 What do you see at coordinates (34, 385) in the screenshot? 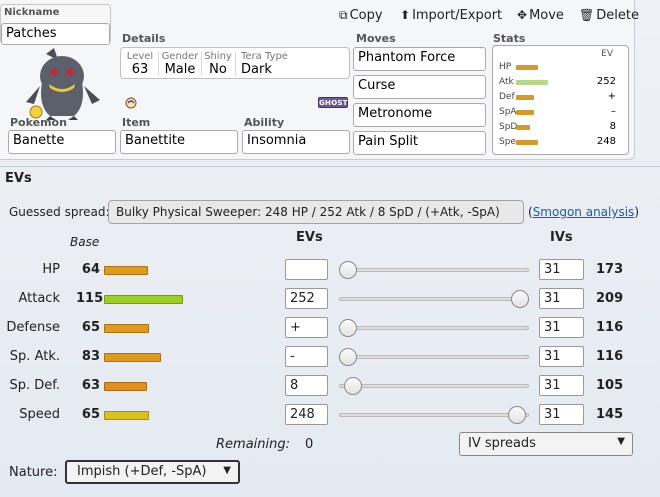
I see `stat-name: Sp. Def.` at bounding box center [34, 385].